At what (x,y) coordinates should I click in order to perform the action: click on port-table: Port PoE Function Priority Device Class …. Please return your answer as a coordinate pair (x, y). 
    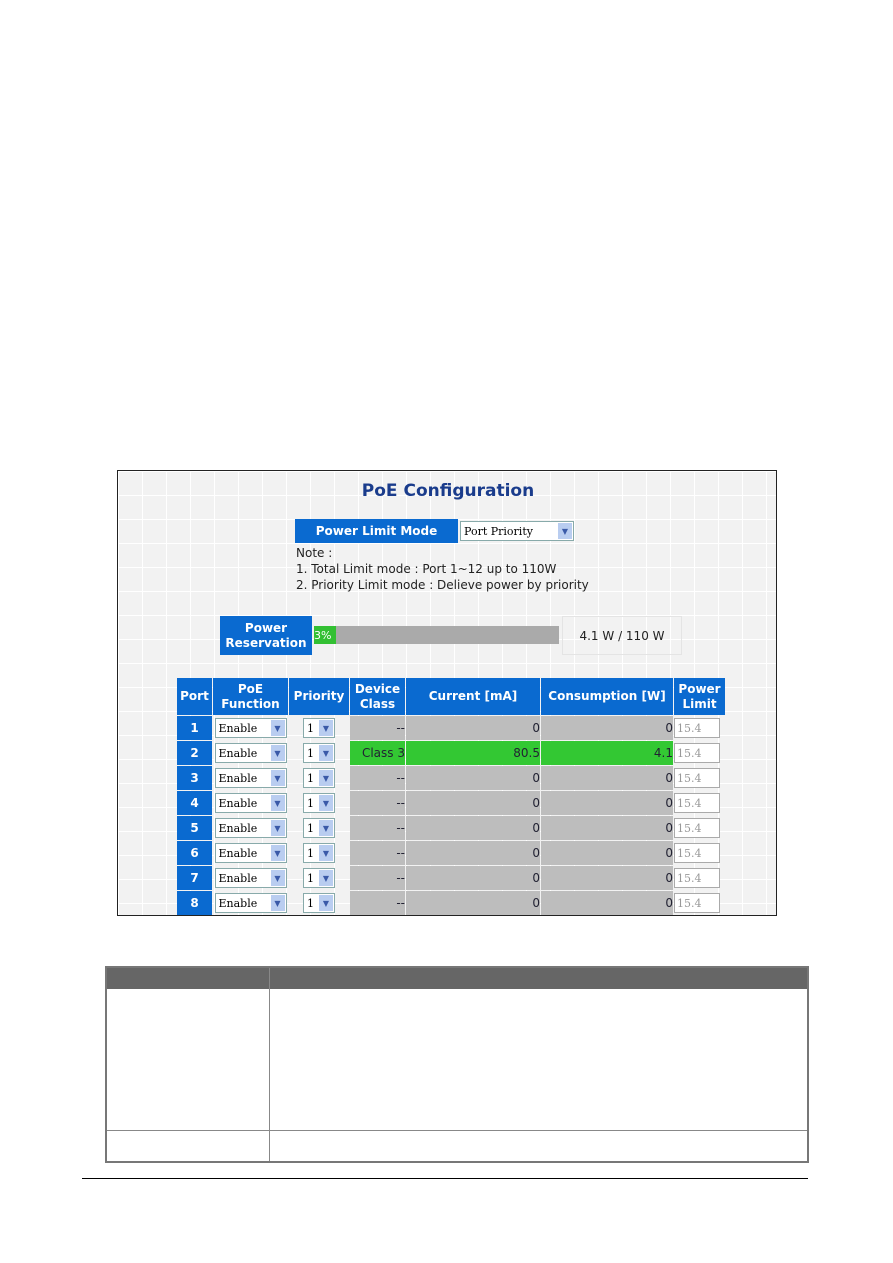
    Looking at the image, I should click on (451, 796).